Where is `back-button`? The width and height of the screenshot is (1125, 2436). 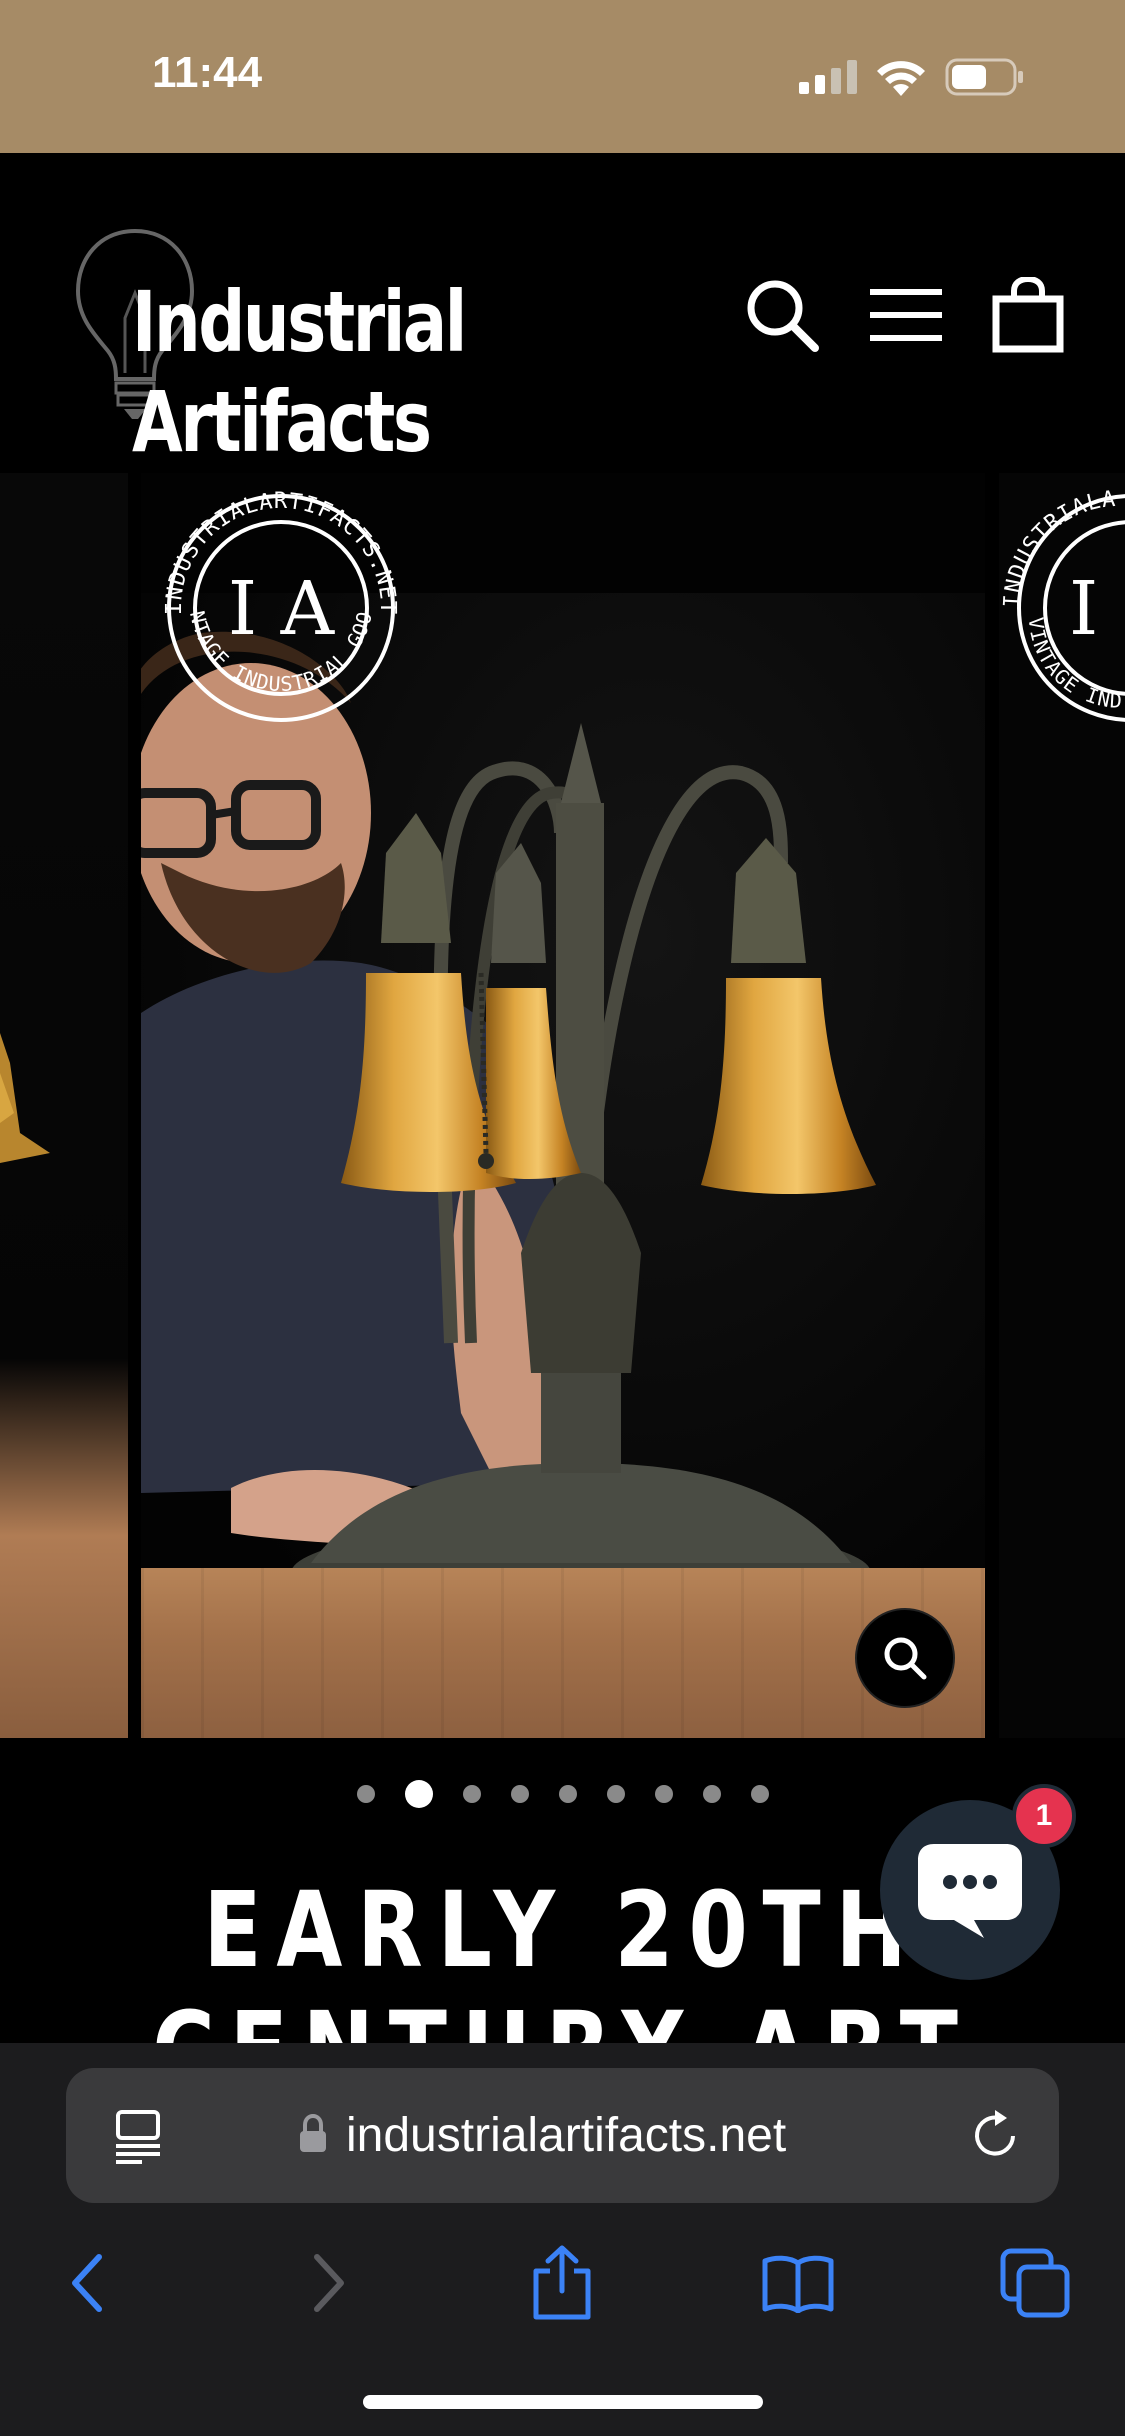 back-button is located at coordinates (87, 2283).